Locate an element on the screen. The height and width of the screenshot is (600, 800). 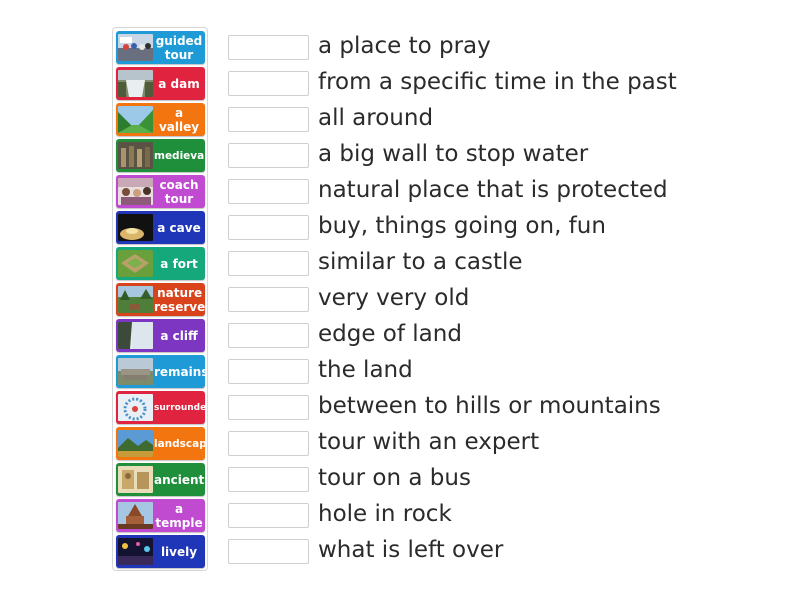
ancient-photo-icon is located at coordinates (135, 479).